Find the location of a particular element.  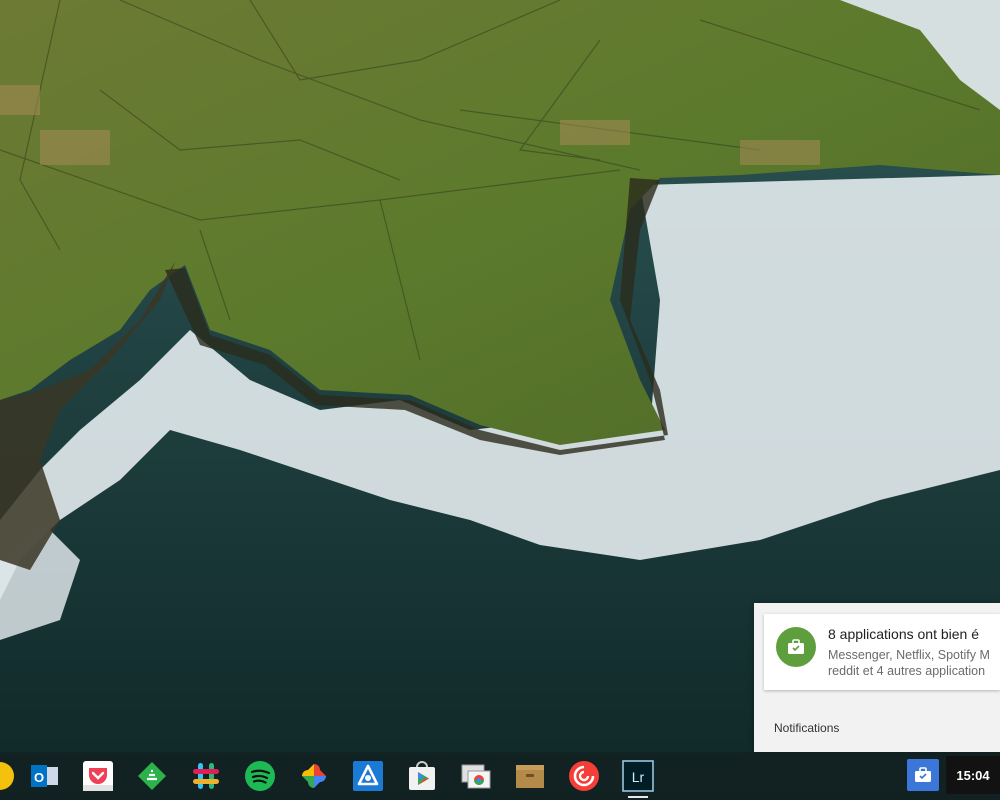

pocket-icon is located at coordinates (98, 776).